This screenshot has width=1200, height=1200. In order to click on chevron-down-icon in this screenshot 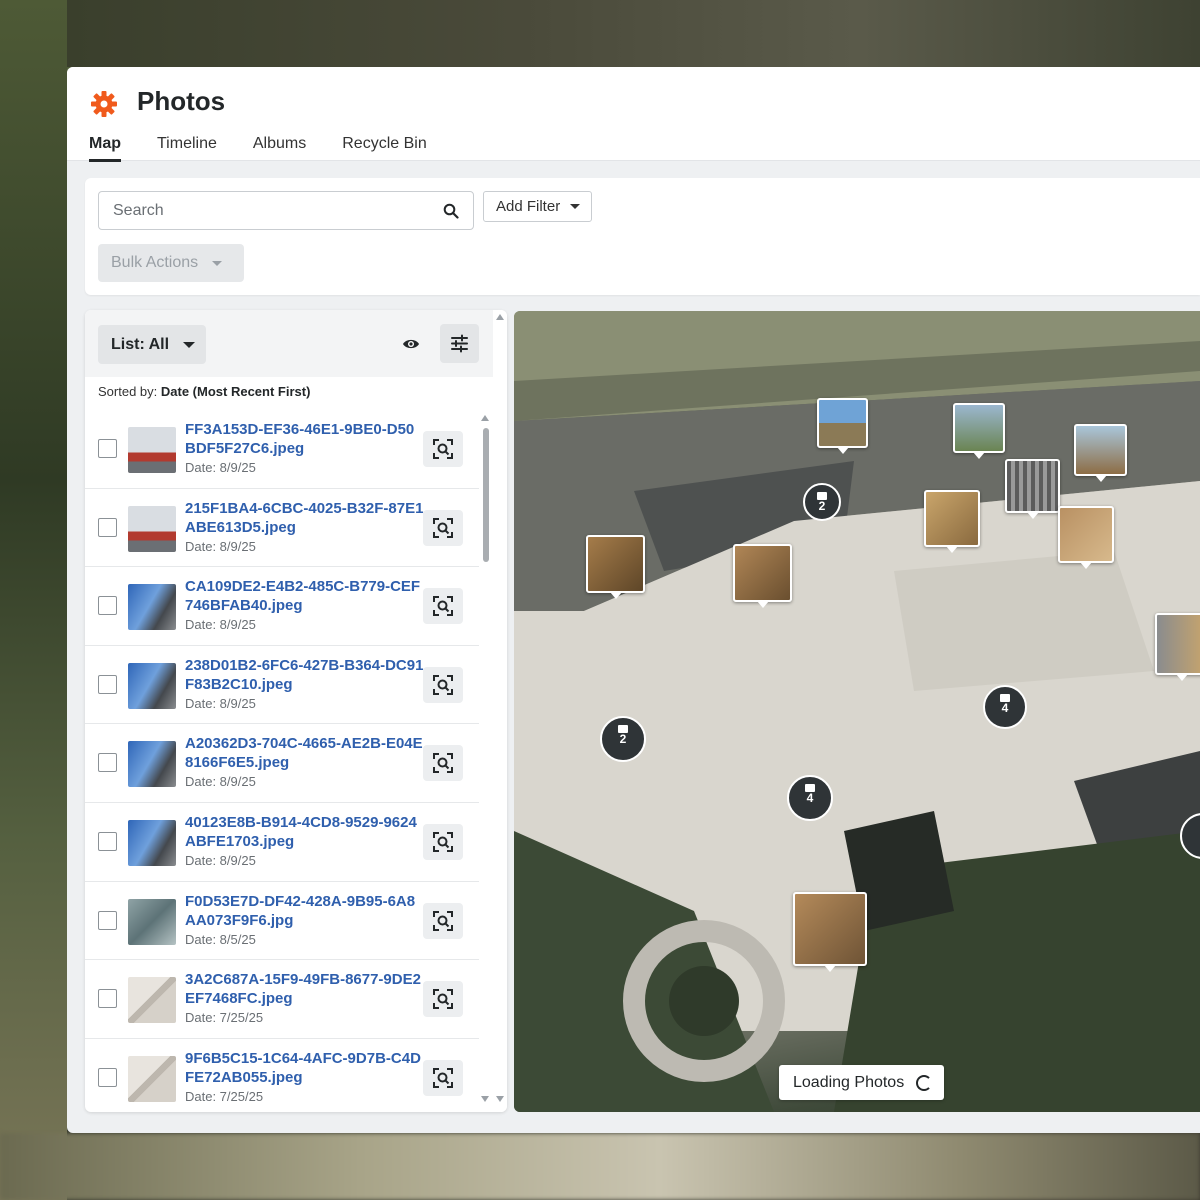, I will do `click(575, 206)`.